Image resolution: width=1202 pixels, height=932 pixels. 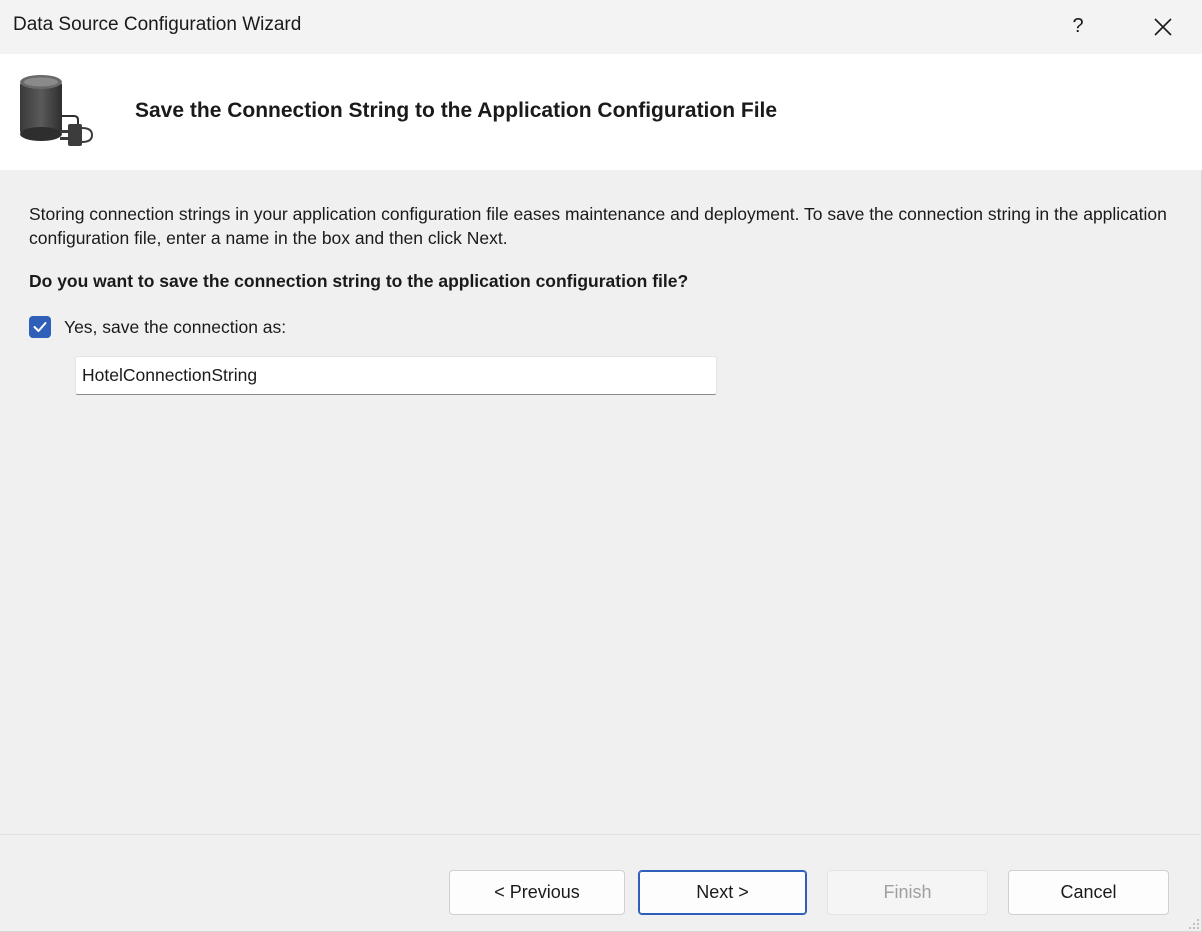 What do you see at coordinates (601, 834) in the screenshot?
I see `footer-divider` at bounding box center [601, 834].